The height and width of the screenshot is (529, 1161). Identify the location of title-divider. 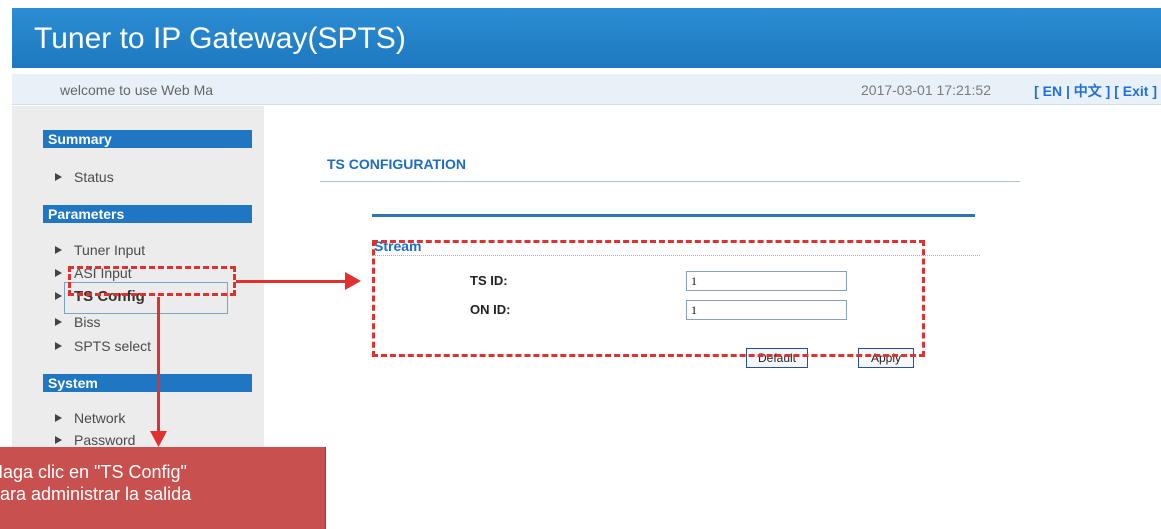
(670, 181).